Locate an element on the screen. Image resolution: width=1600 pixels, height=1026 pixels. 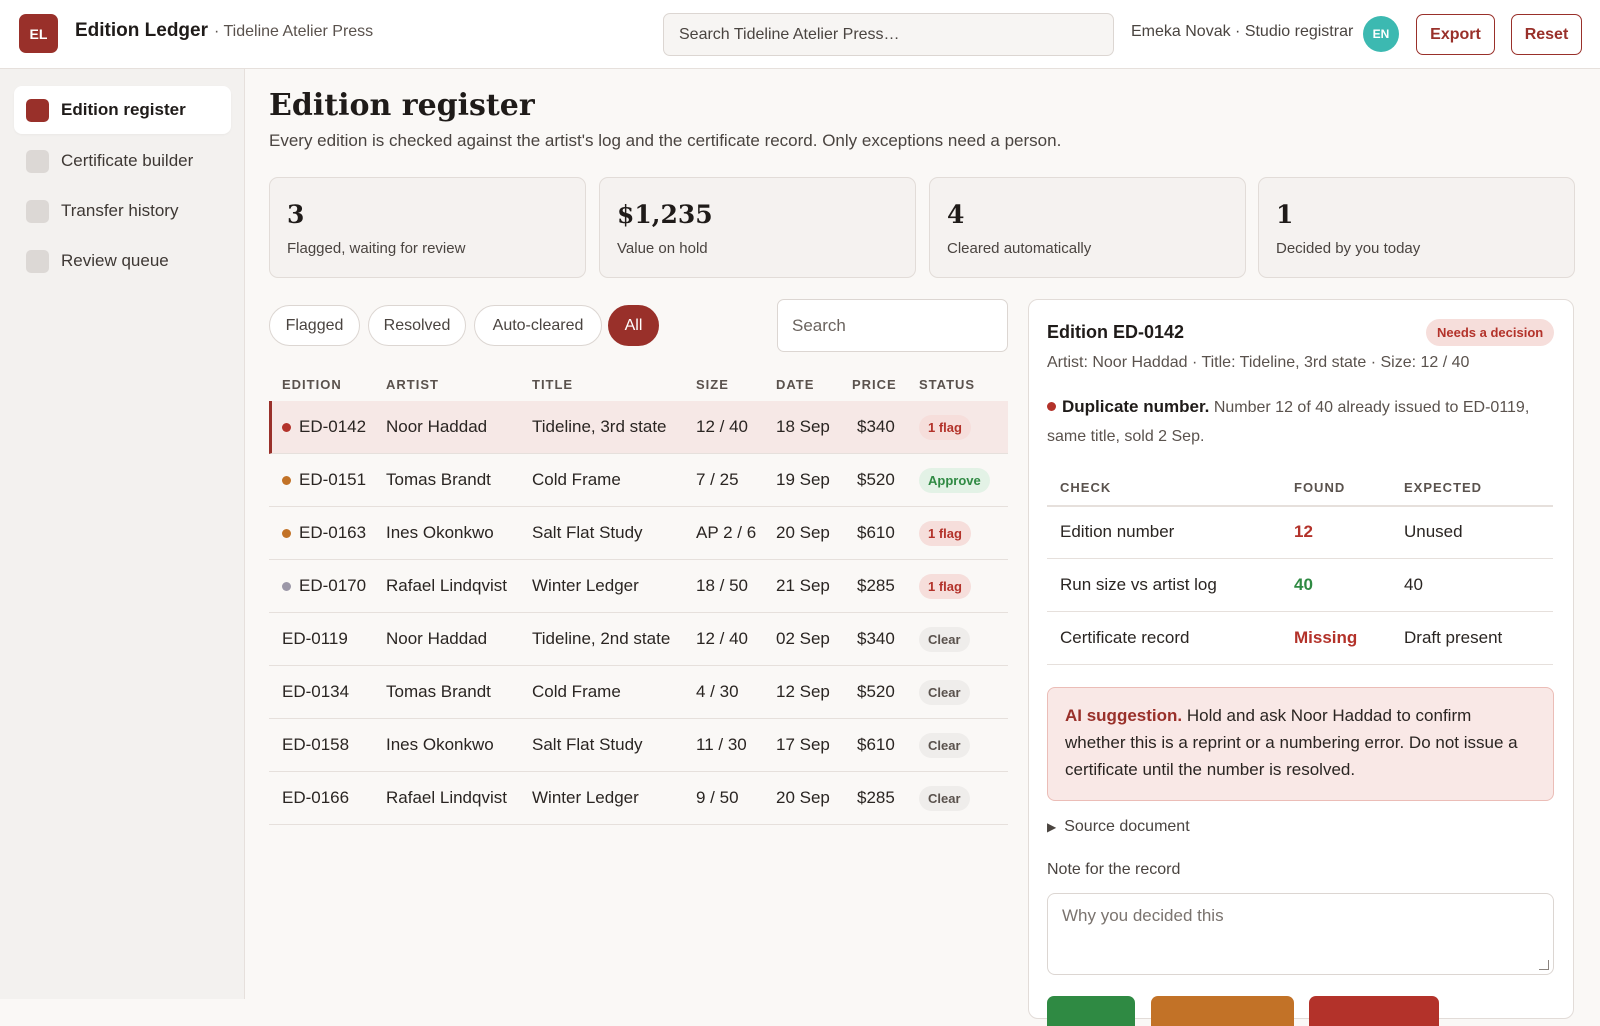
column-header-price: PRICE is located at coordinates (874, 384).